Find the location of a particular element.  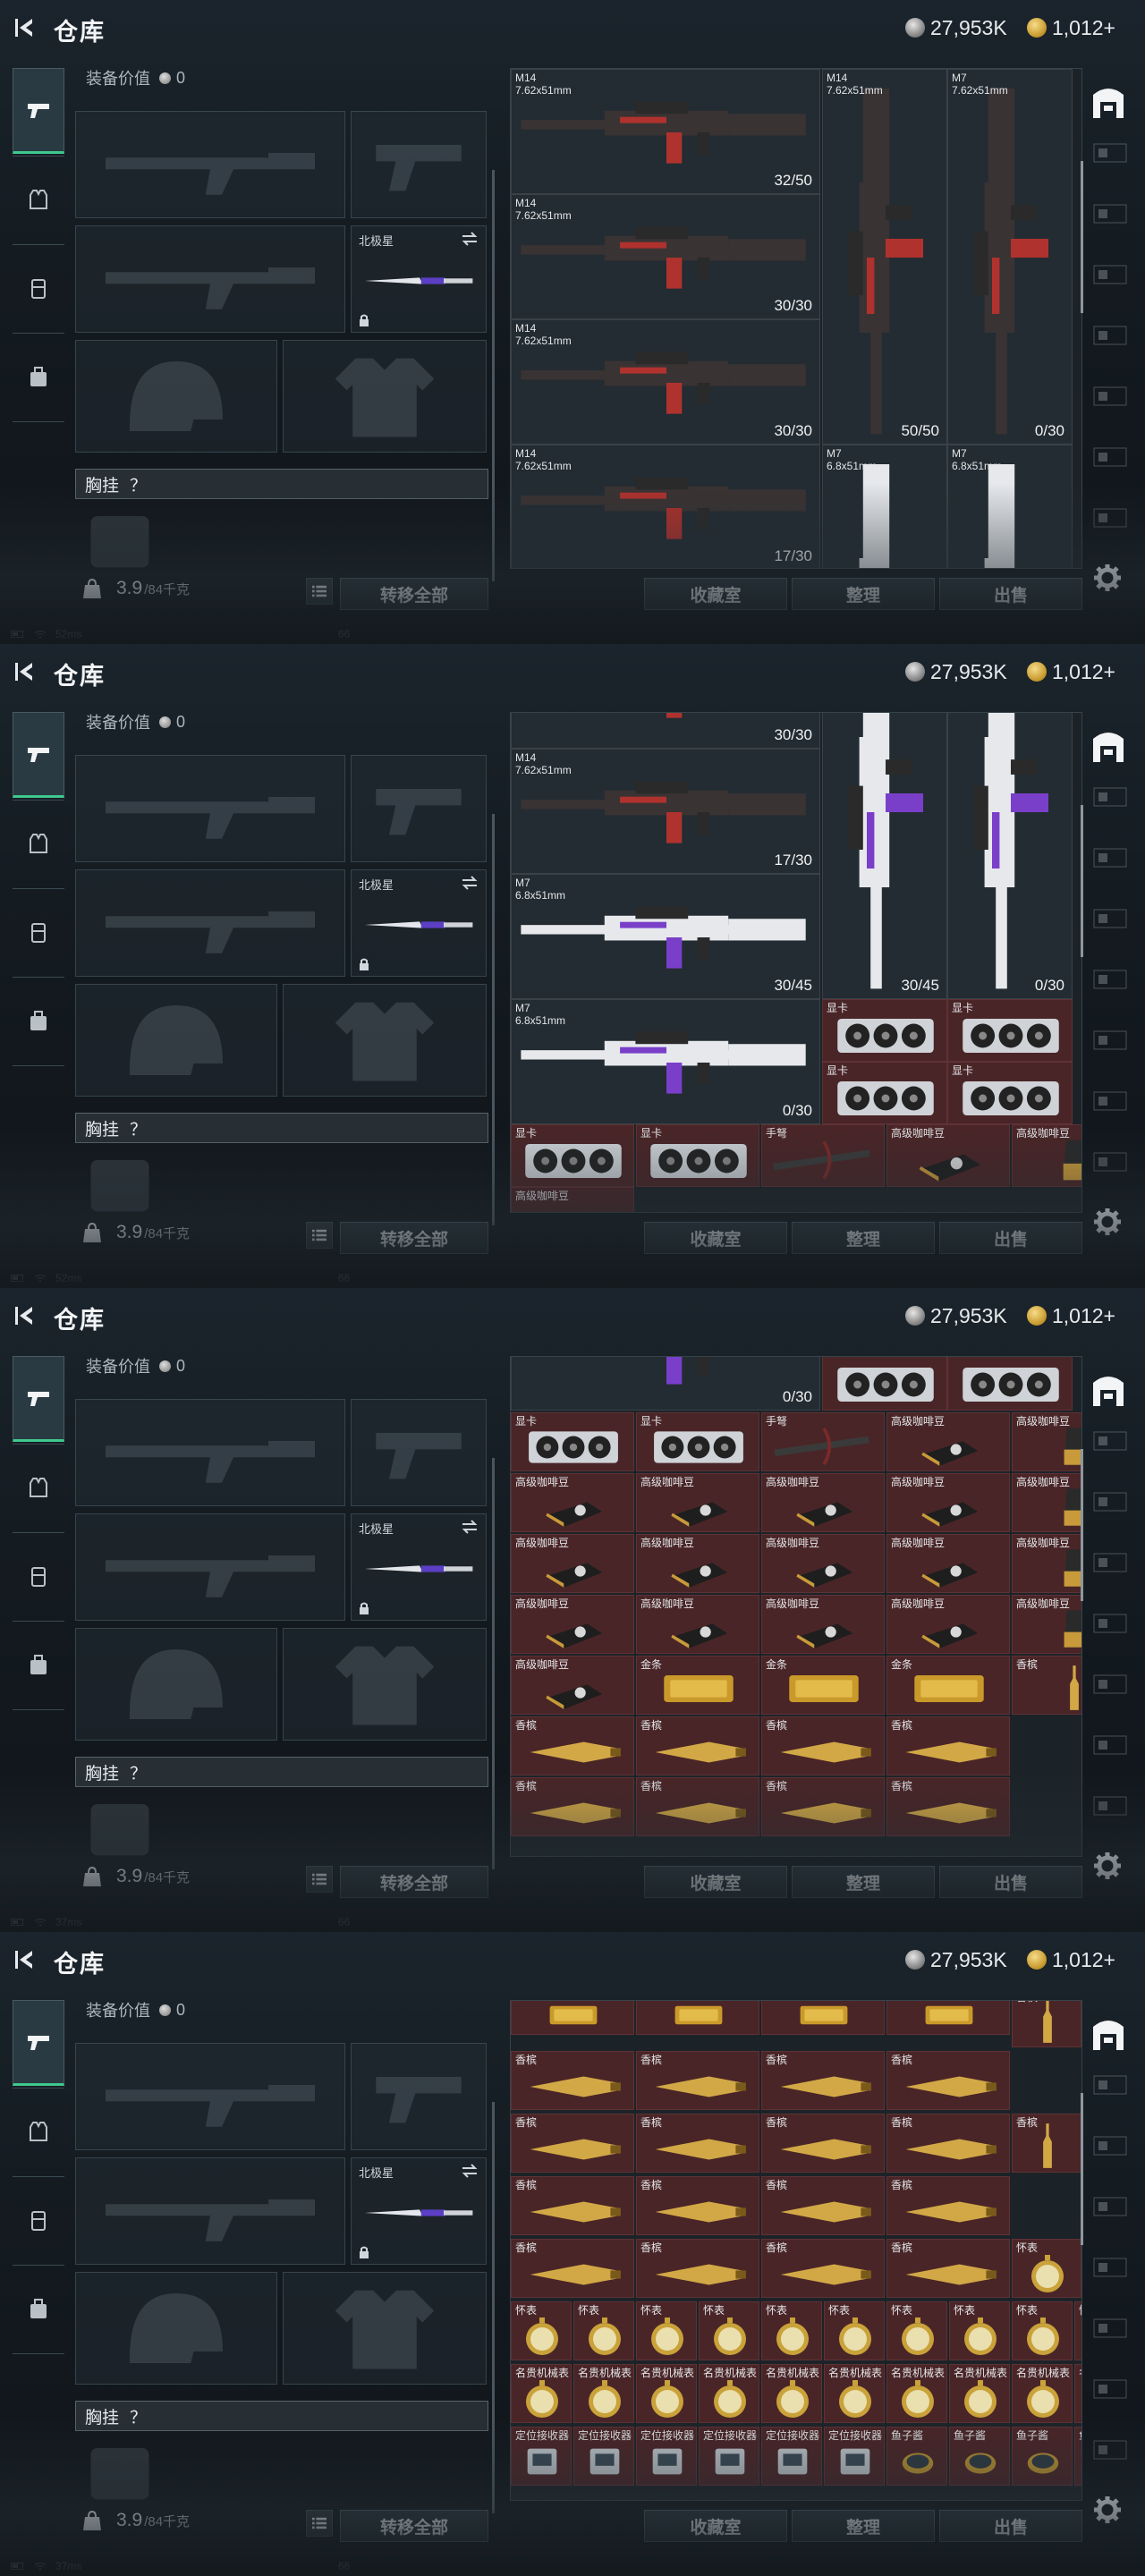

storage-item: 0/30 is located at coordinates (1010, 856).